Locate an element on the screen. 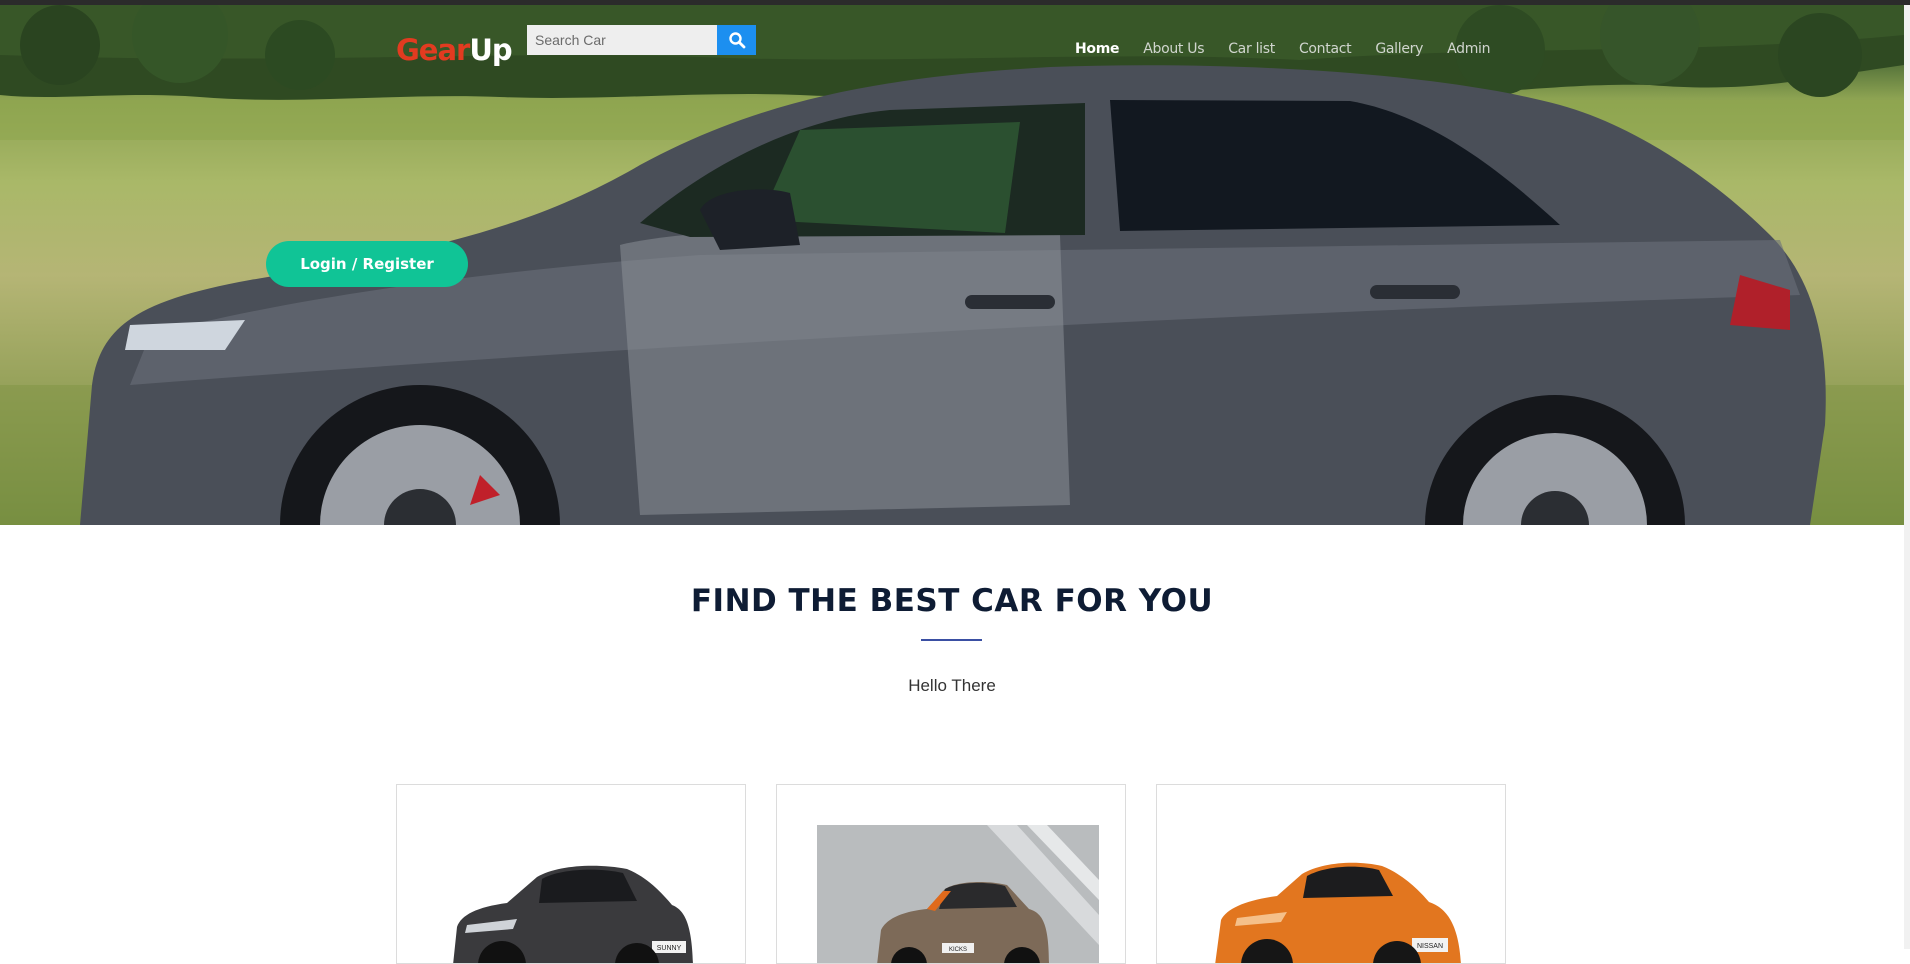 The image size is (1910, 964). car-image-kicks: KICKS is located at coordinates (958, 894).